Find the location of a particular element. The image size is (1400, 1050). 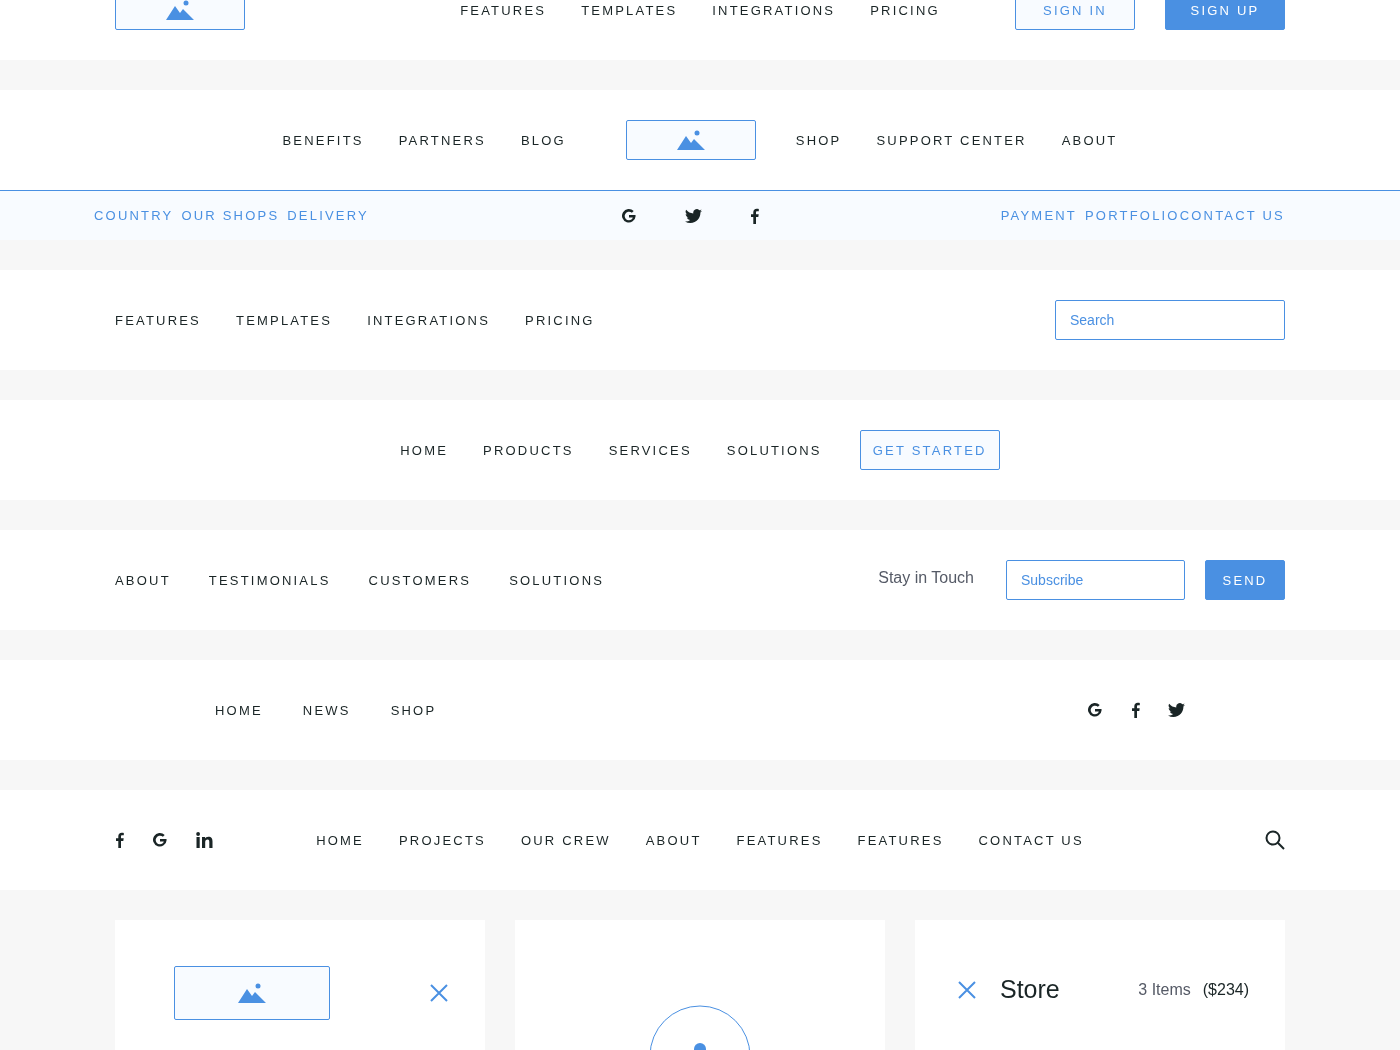

nav-link: CONTACT US is located at coordinates (1031, 840).